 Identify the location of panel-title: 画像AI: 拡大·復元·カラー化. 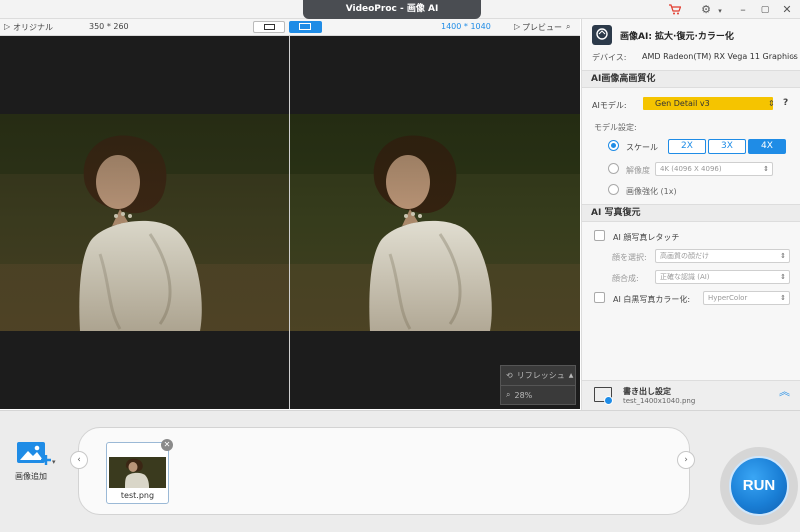
(677, 37).